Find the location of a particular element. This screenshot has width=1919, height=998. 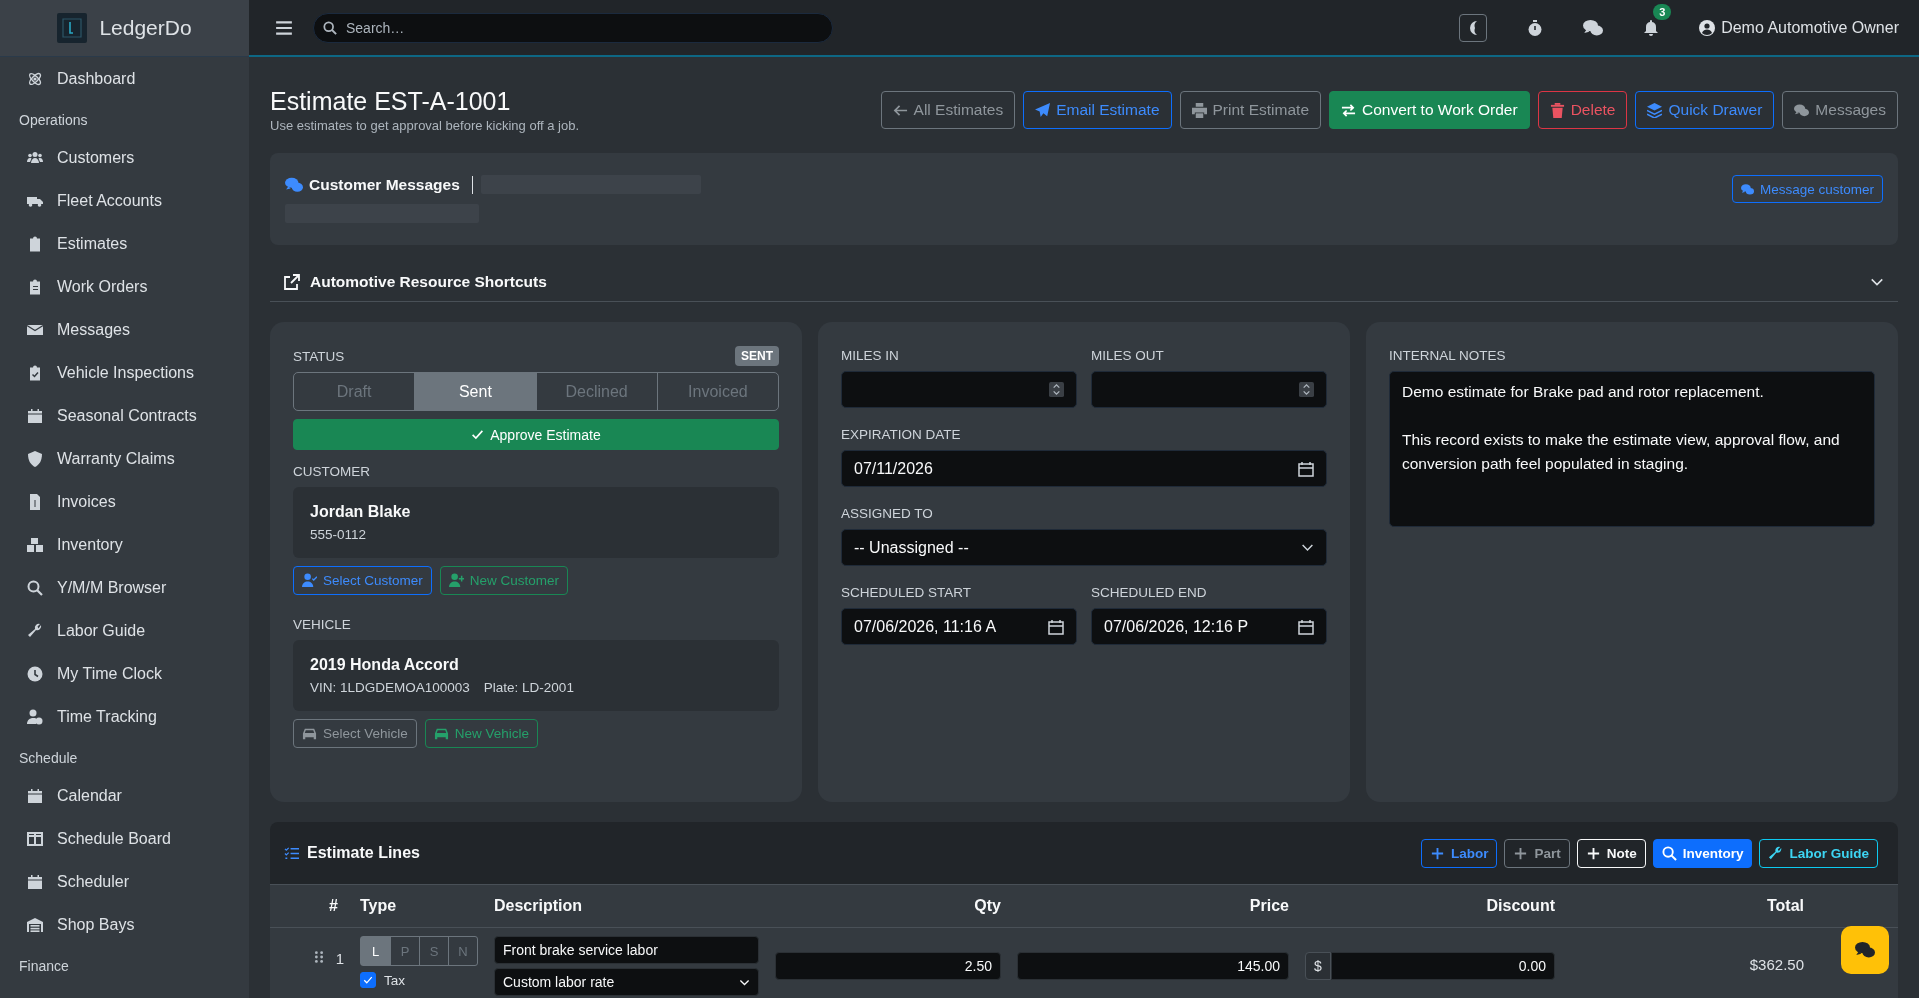

date-field: 07/11/2026 is located at coordinates (1084, 468).